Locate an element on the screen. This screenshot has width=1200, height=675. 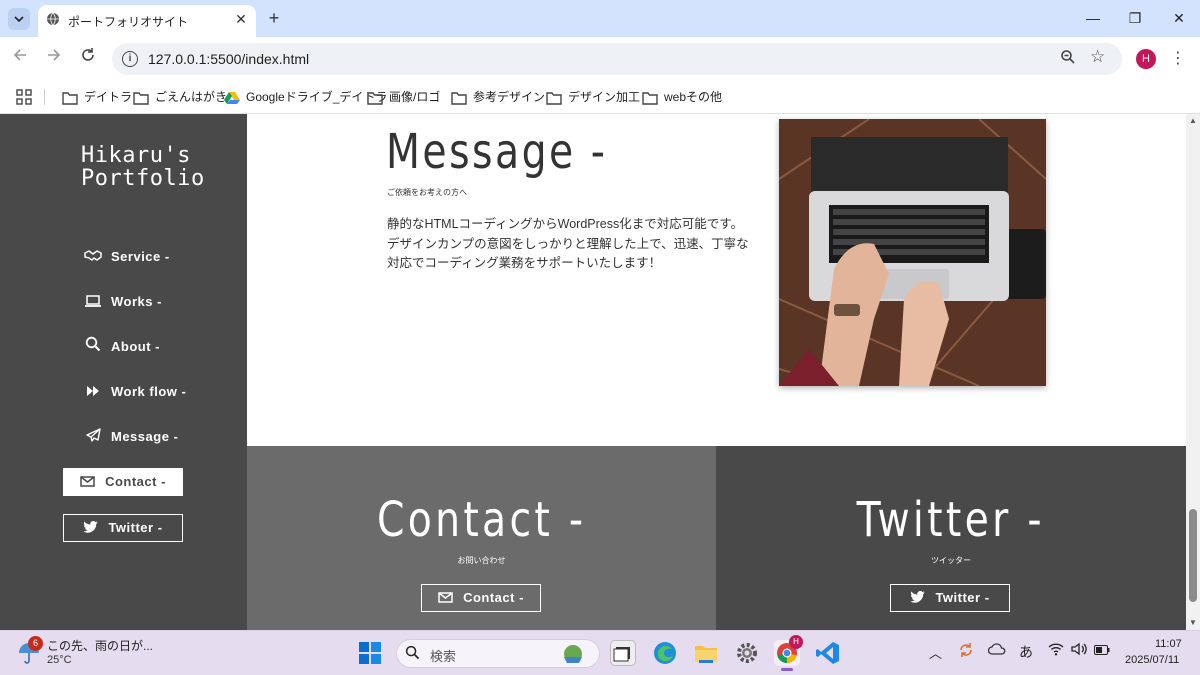
reload-button is located at coordinates (88, 59).